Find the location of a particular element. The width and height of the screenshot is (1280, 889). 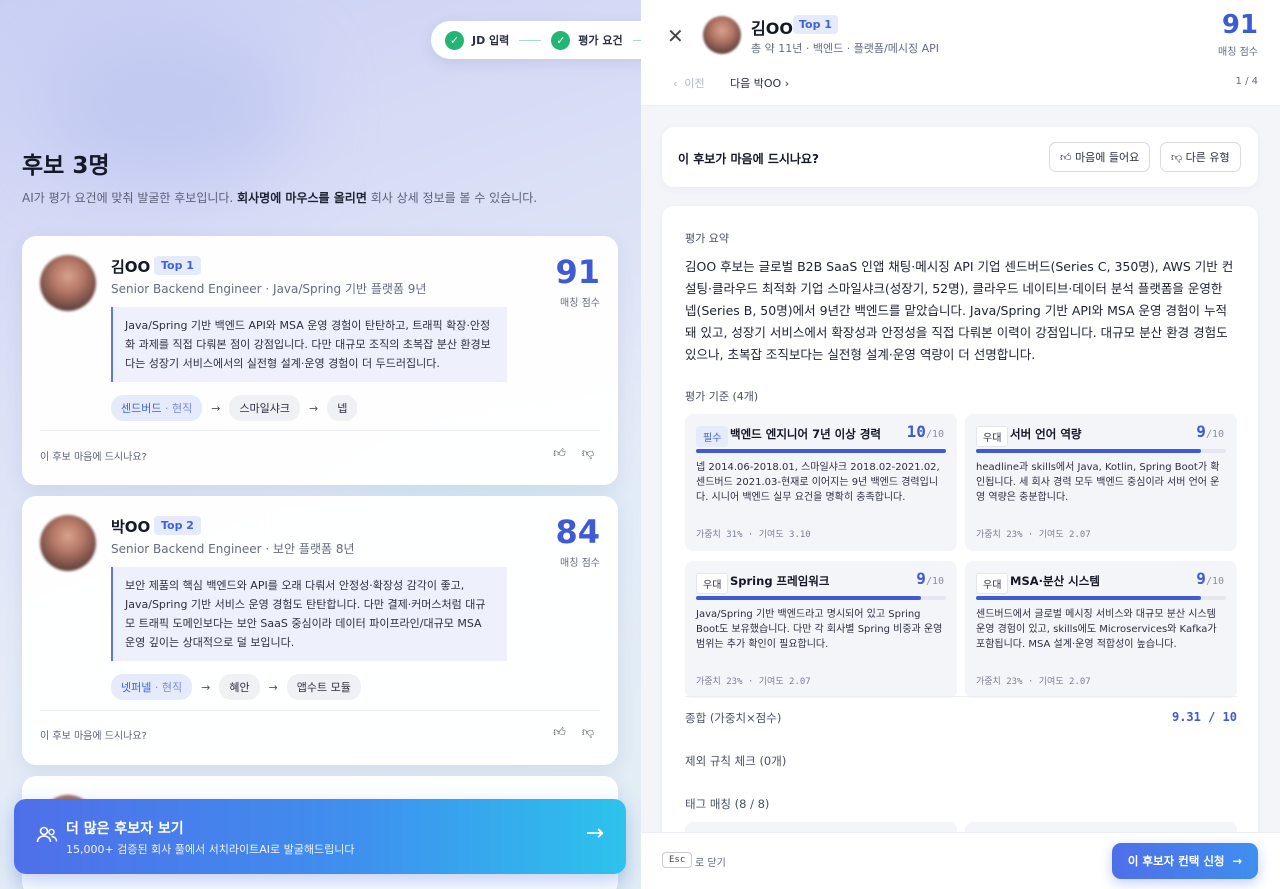

chevron-left-icon: ‹ is located at coordinates (675, 83).